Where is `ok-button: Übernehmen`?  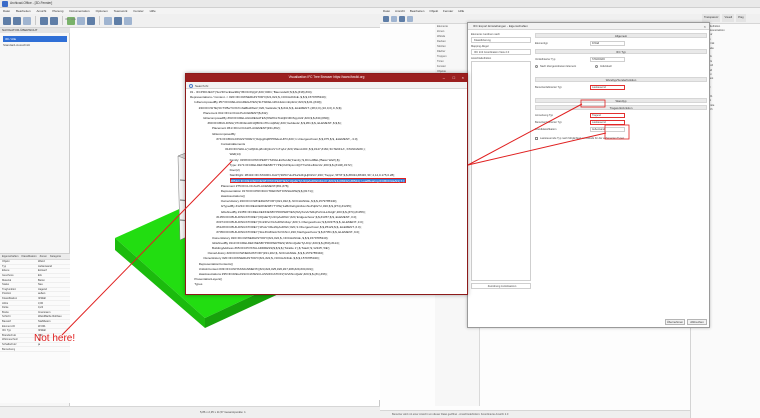 ok-button: Übernehmen is located at coordinates (675, 322).